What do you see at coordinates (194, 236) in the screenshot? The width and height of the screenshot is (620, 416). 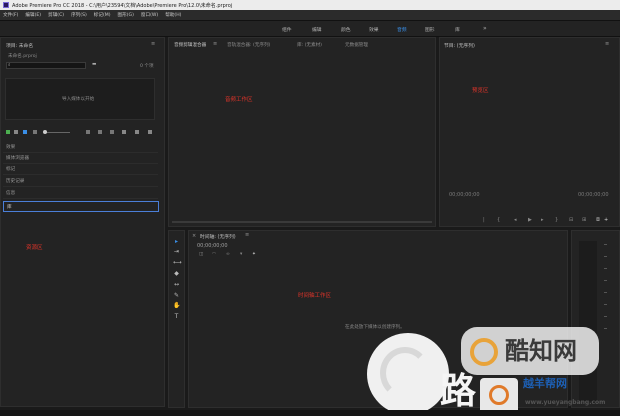 I see `timeline-close-icon: ×` at bounding box center [194, 236].